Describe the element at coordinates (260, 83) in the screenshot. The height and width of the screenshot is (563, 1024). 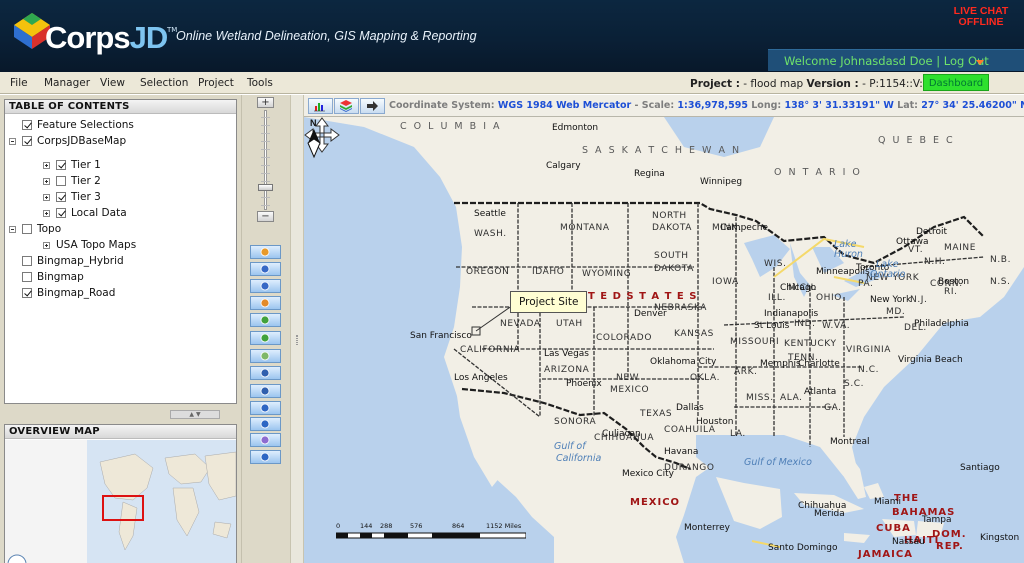
I see `menu-tools: Tools` at that location.